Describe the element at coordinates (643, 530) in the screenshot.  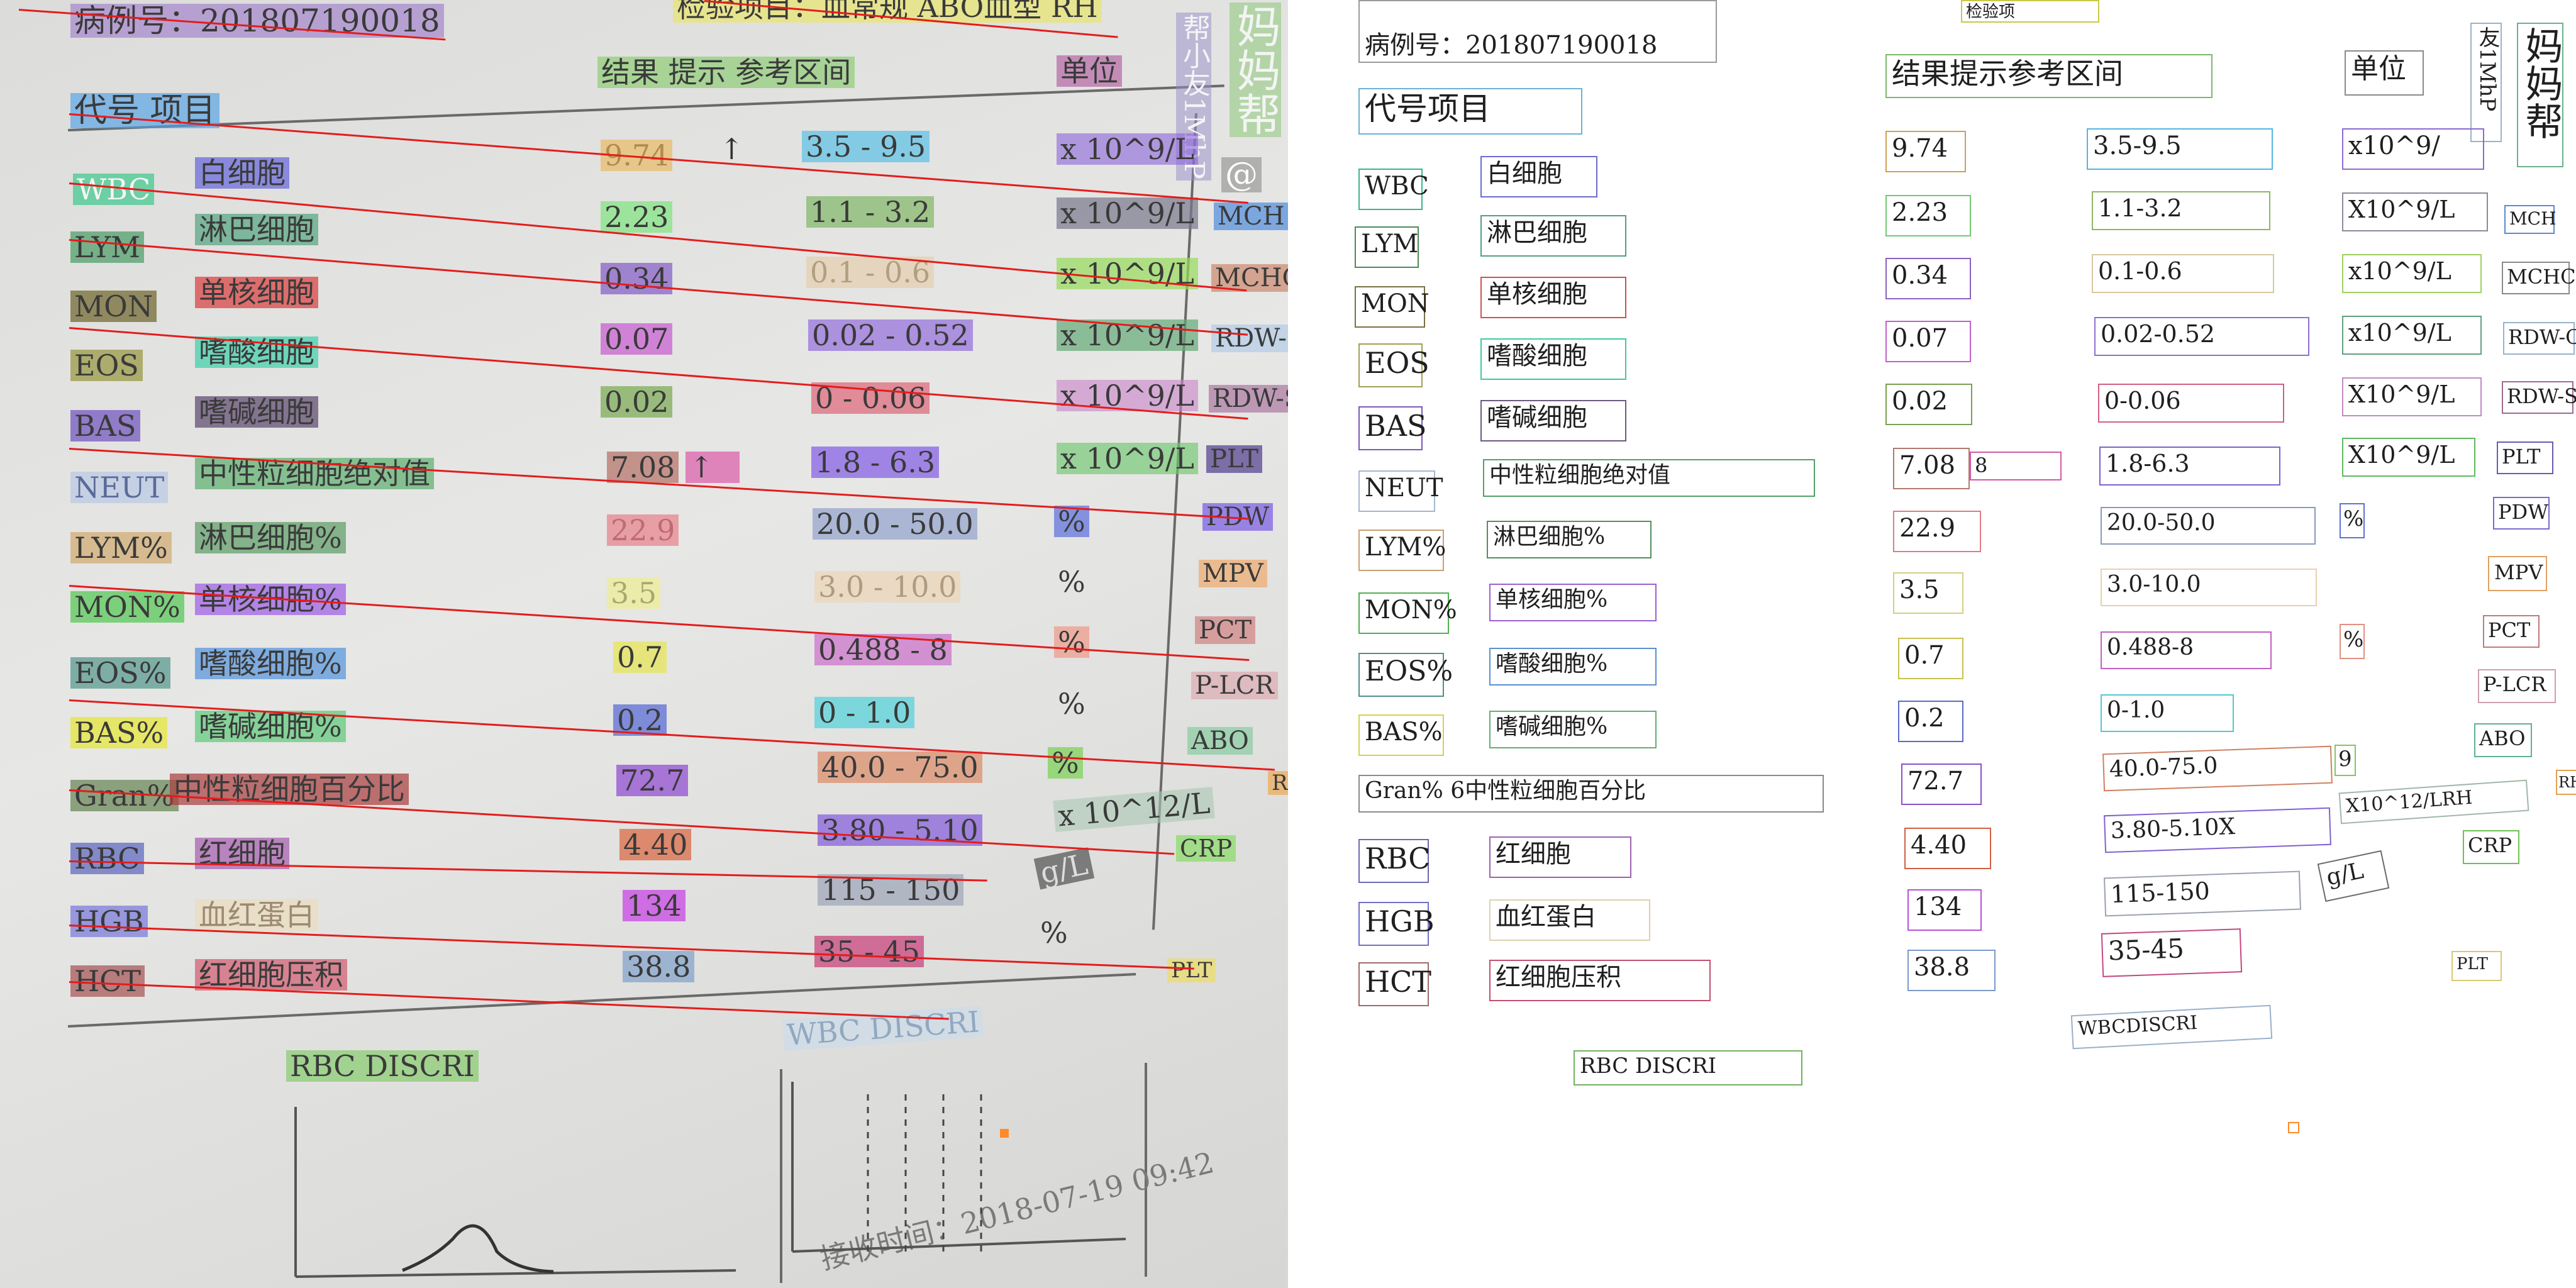
I see `result-lym-pct: 22.9` at that location.